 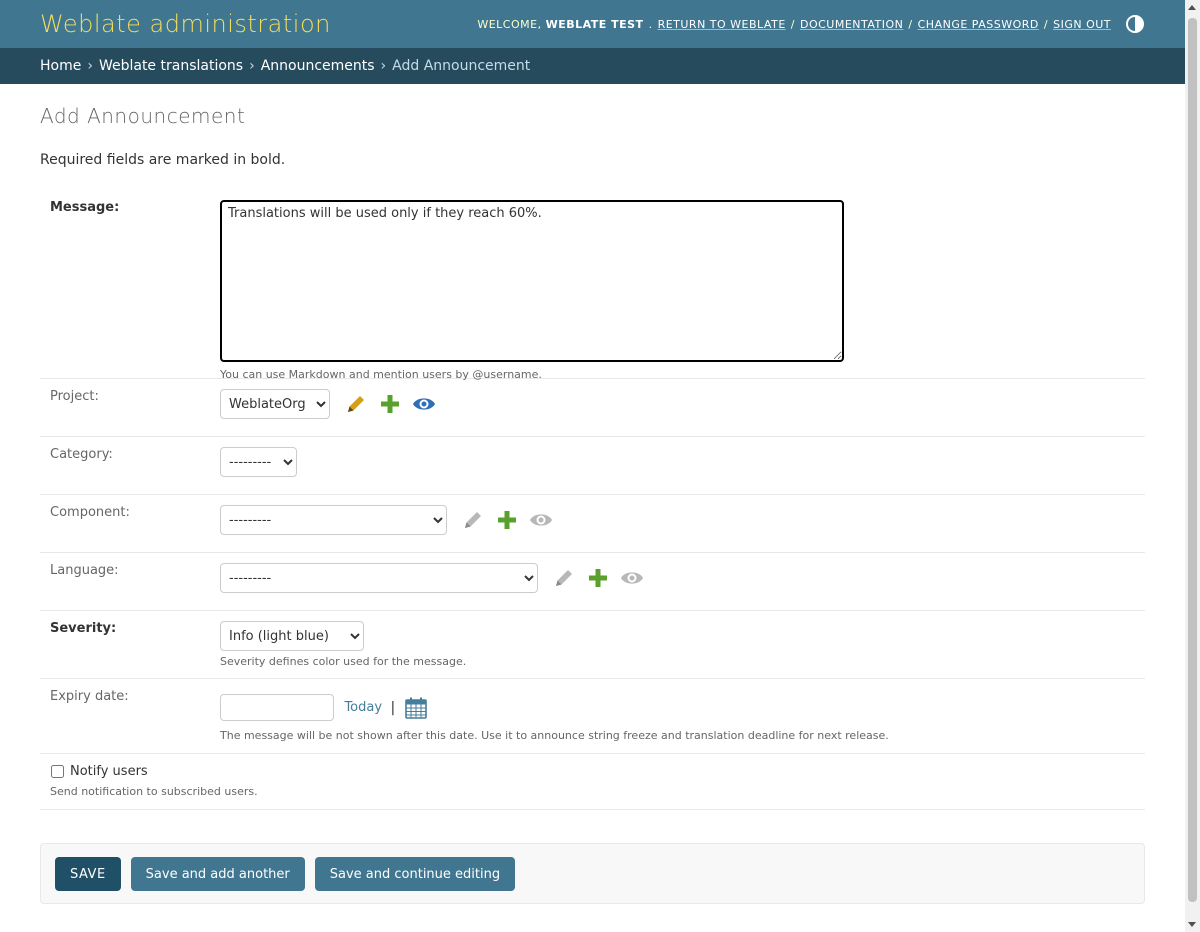 I want to click on expiry-date-label: Expiry date:, so click(x=89, y=696).